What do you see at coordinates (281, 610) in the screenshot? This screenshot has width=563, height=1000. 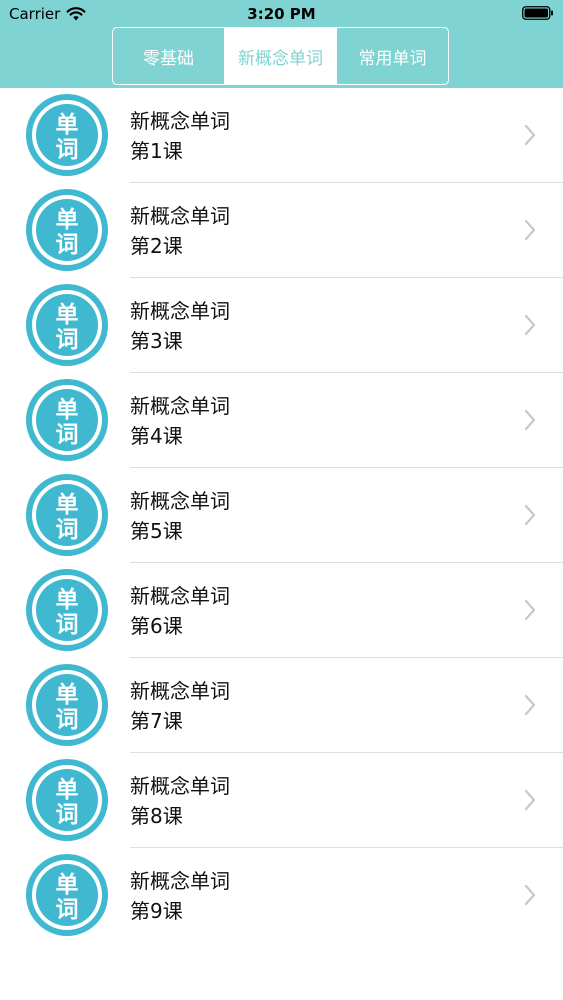 I see `lesson-row: 单 词 新概念单词 第6课` at bounding box center [281, 610].